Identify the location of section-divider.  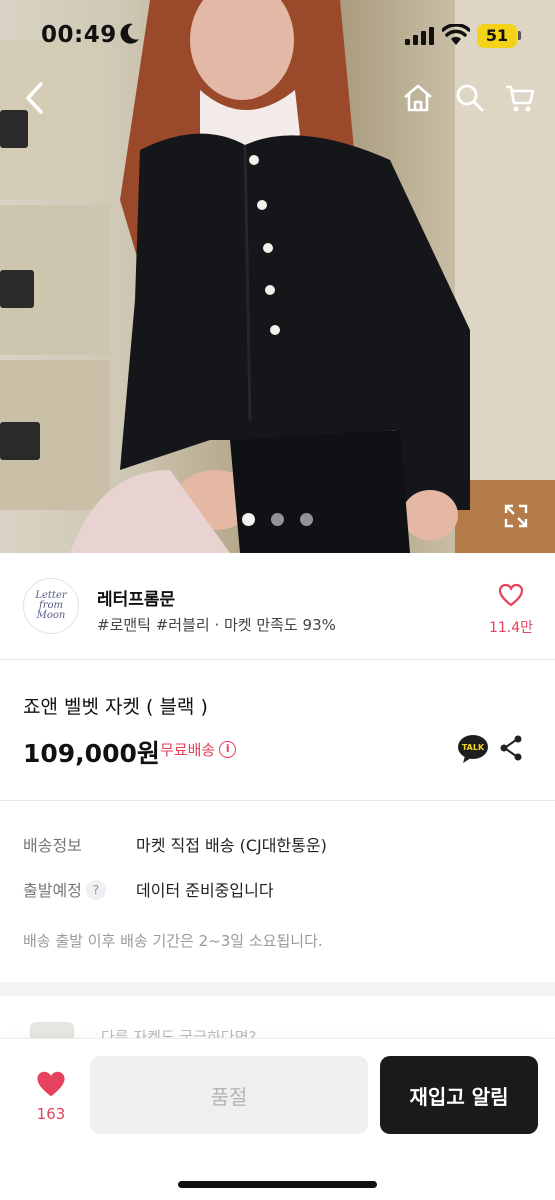
(277, 989).